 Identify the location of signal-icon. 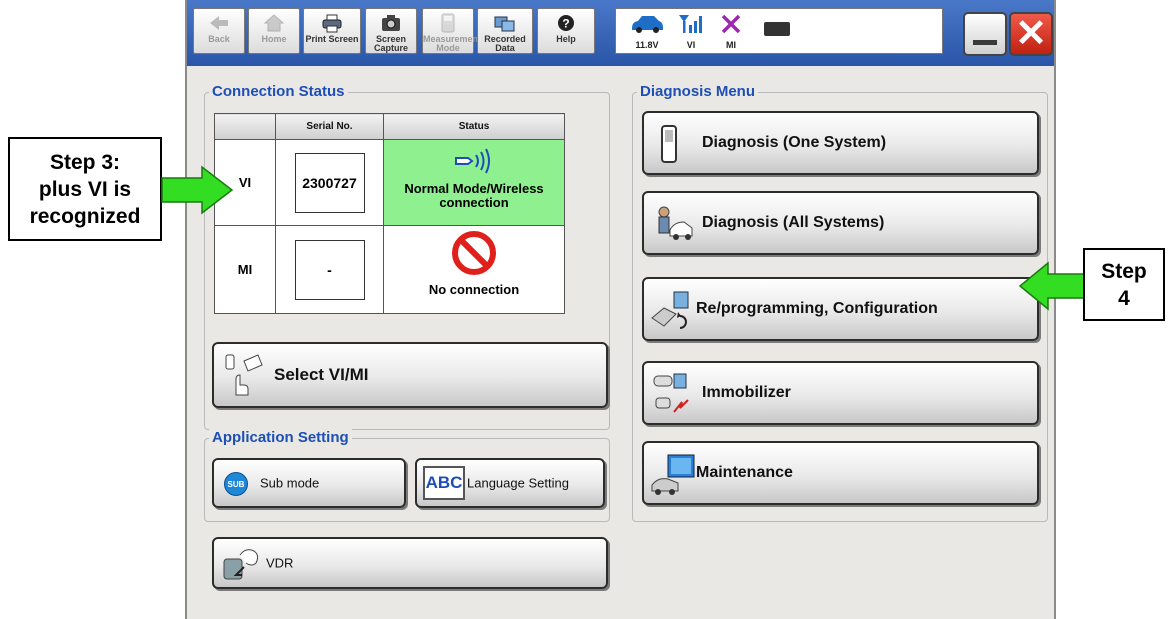
(690, 24).